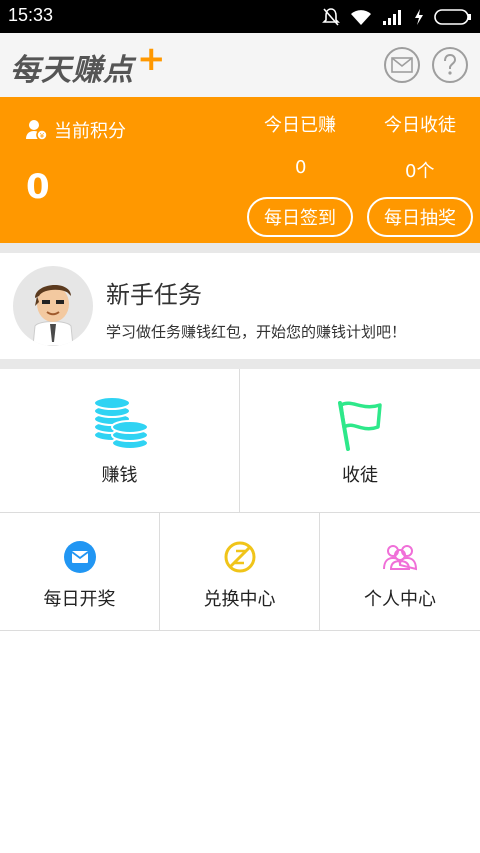 This screenshot has height=853, width=480. I want to click on users-icon, so click(400, 558).